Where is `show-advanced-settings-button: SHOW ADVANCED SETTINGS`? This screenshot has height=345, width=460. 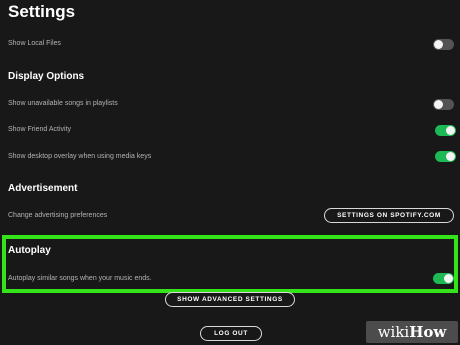
show-advanced-settings-button: SHOW ADVANCED SETTINGS is located at coordinates (230, 299).